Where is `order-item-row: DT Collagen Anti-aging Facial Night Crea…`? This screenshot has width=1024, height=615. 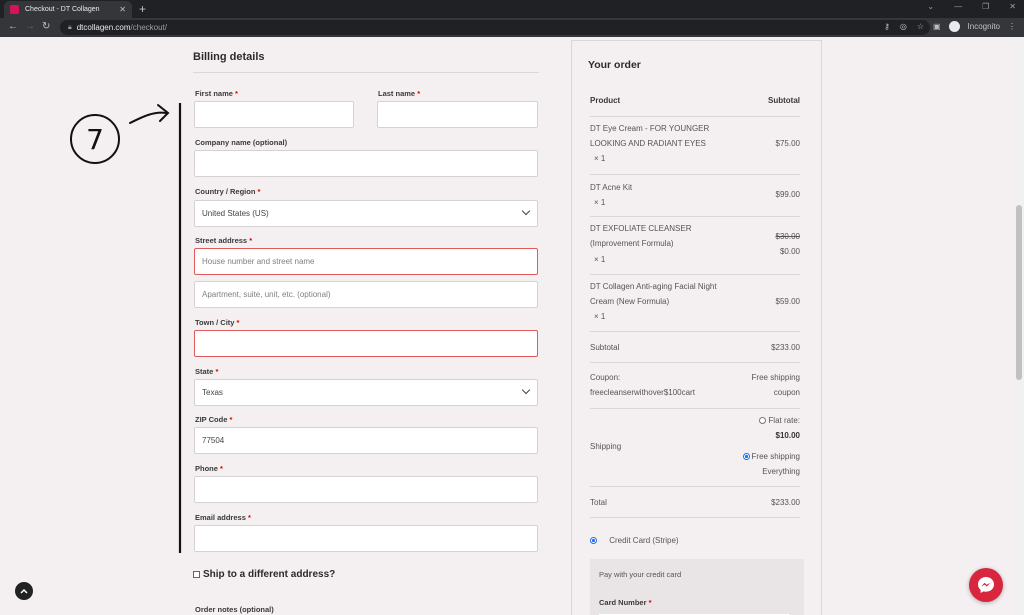
order-item-row: DT Collagen Anti-aging Facial Night Crea… is located at coordinates (695, 303).